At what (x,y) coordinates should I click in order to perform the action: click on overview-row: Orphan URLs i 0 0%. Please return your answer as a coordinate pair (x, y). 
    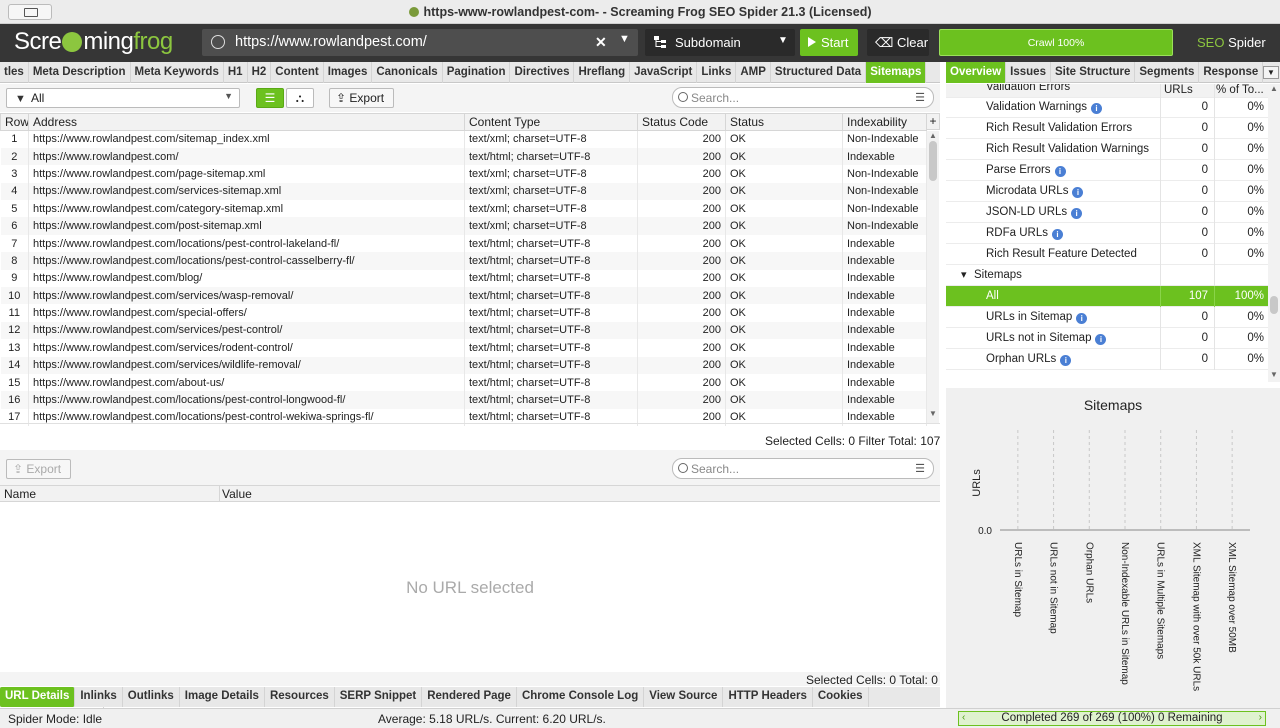
    Looking at the image, I should click on (1107, 359).